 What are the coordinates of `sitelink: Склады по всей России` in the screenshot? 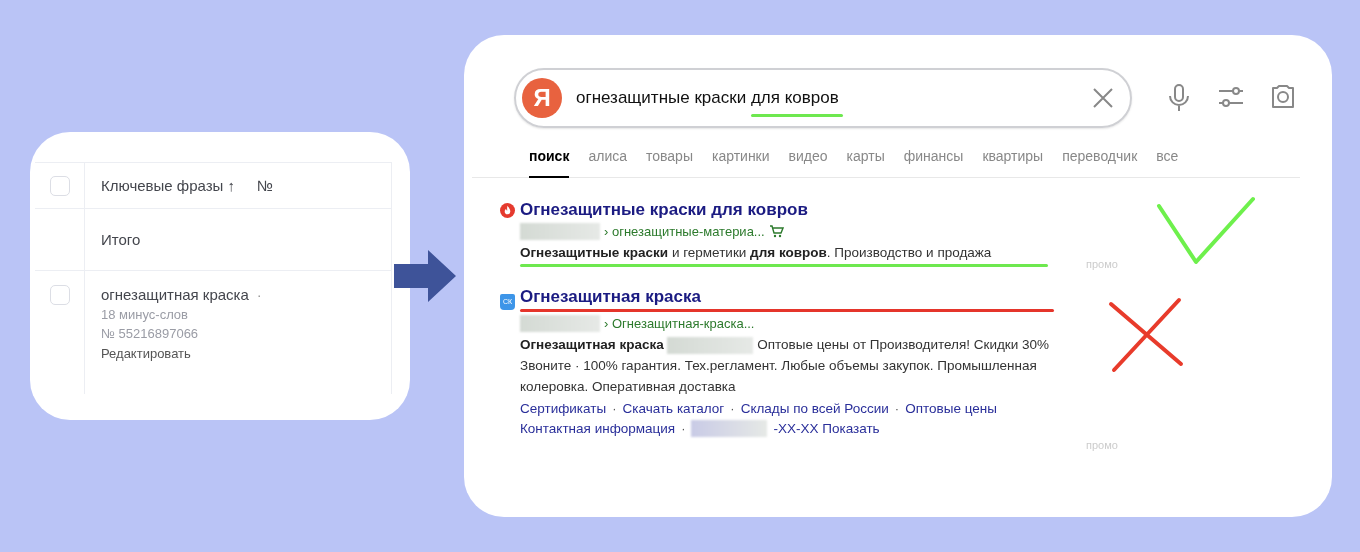 It's located at (814, 408).